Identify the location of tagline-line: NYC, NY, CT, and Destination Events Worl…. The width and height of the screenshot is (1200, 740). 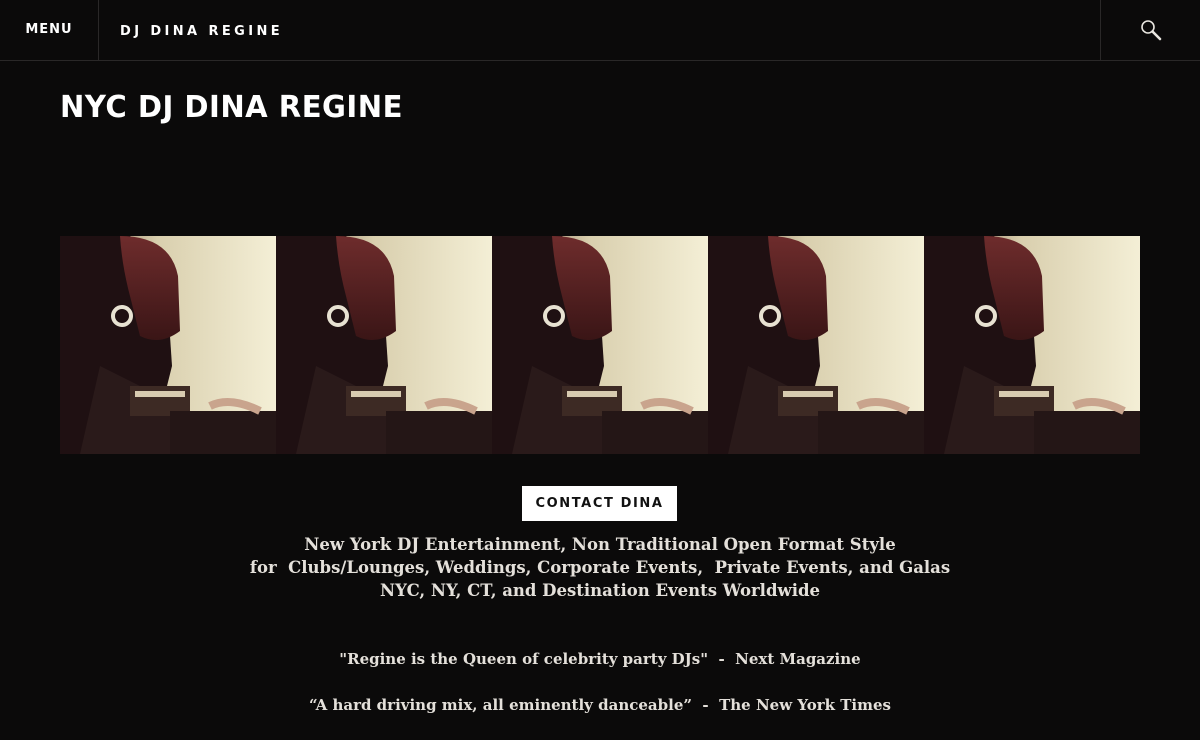
(600, 590).